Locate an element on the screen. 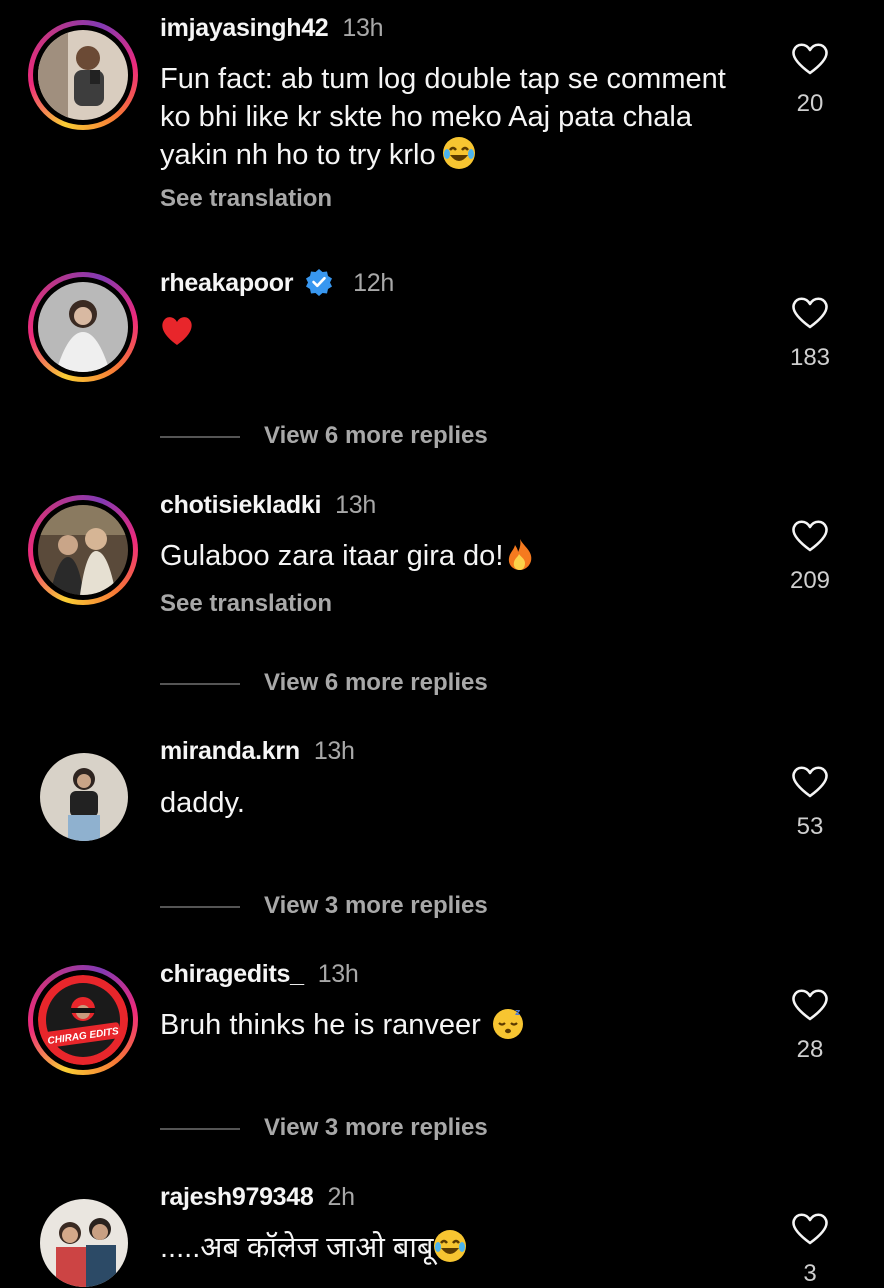 This screenshot has height=1288, width=884. comment-text is located at coordinates (460, 333).